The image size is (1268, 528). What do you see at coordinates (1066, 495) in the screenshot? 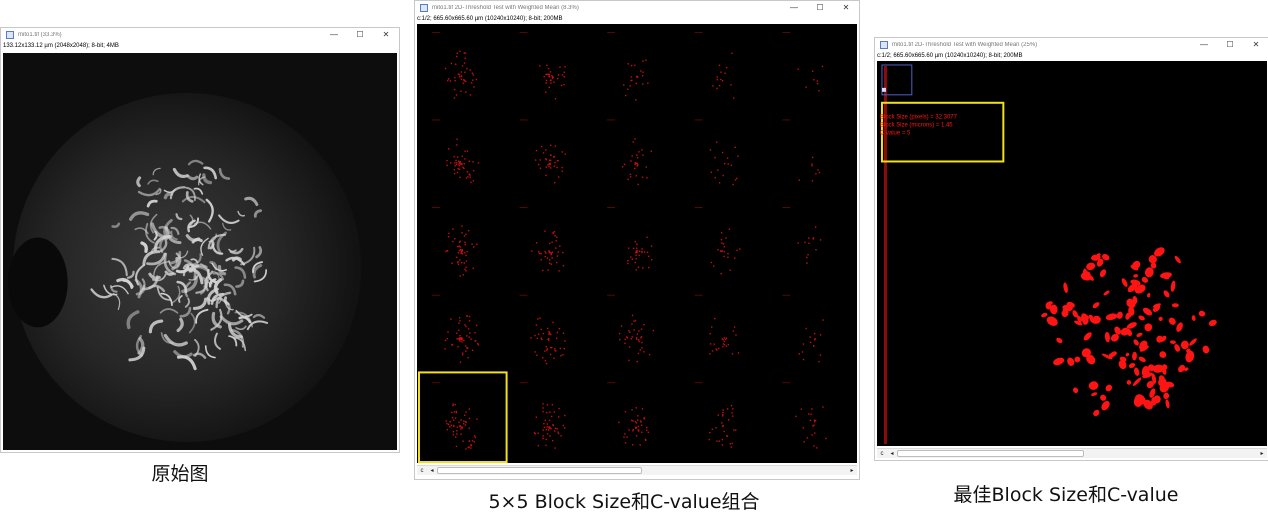
I see `caption-best: 最佳Block Size和C-value` at bounding box center [1066, 495].